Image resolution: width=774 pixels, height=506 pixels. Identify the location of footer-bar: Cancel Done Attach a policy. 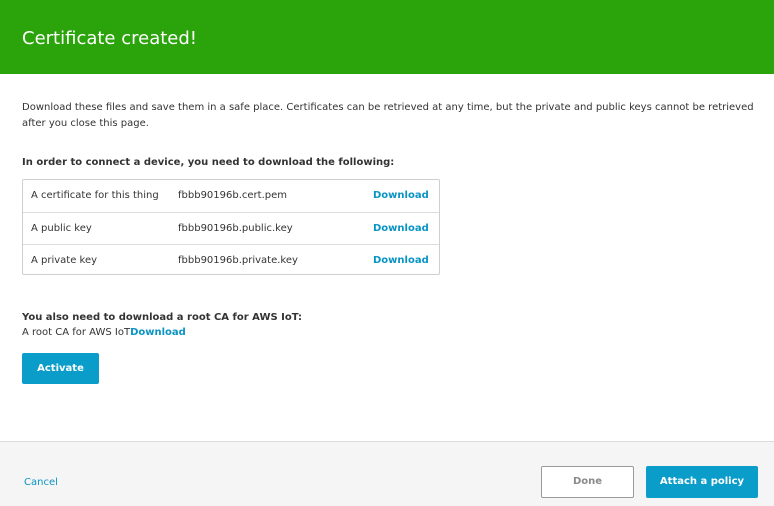
(387, 473).